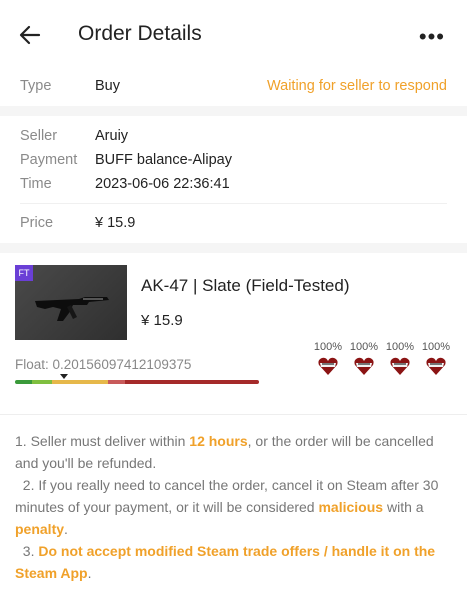  What do you see at coordinates (79, 382) in the screenshot?
I see `wear-segment-ft` at bounding box center [79, 382].